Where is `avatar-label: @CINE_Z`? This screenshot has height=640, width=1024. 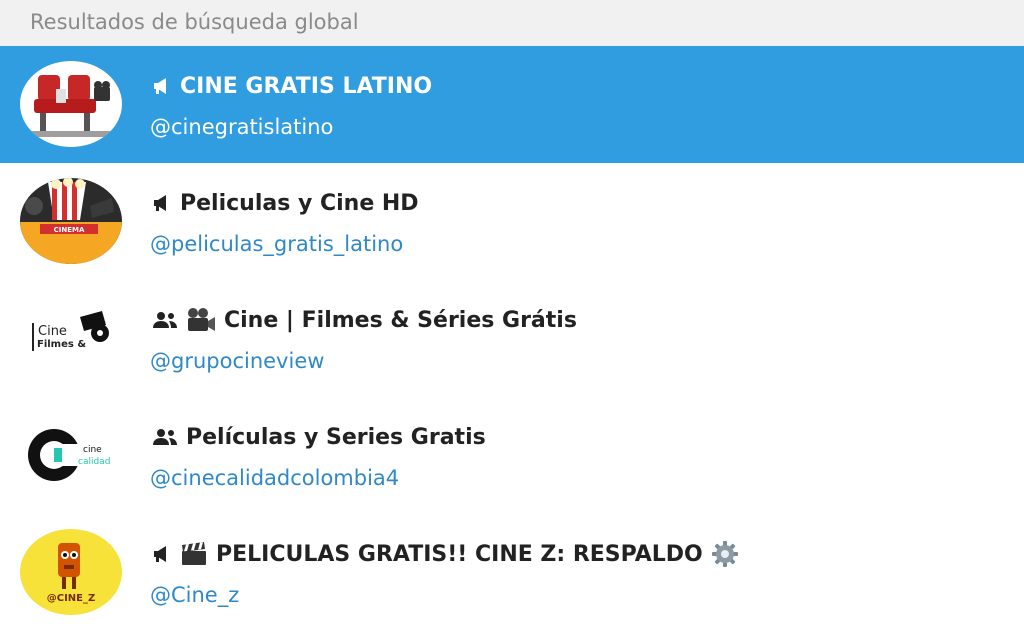 avatar-label: @CINE_Z is located at coordinates (71, 598).